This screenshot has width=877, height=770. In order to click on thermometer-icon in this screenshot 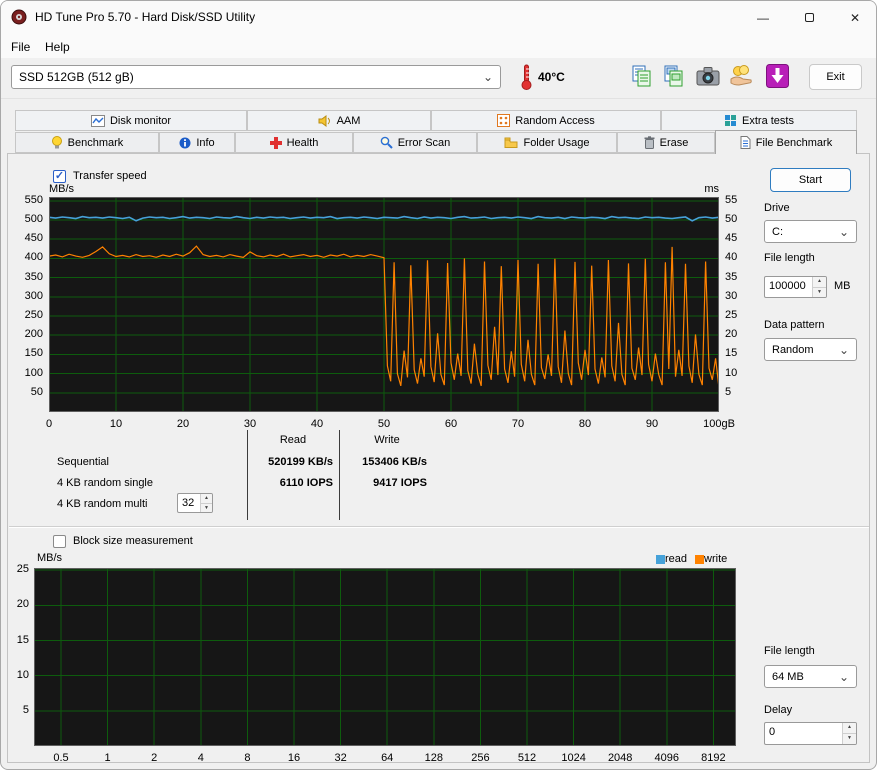, I will do `click(526, 77)`.